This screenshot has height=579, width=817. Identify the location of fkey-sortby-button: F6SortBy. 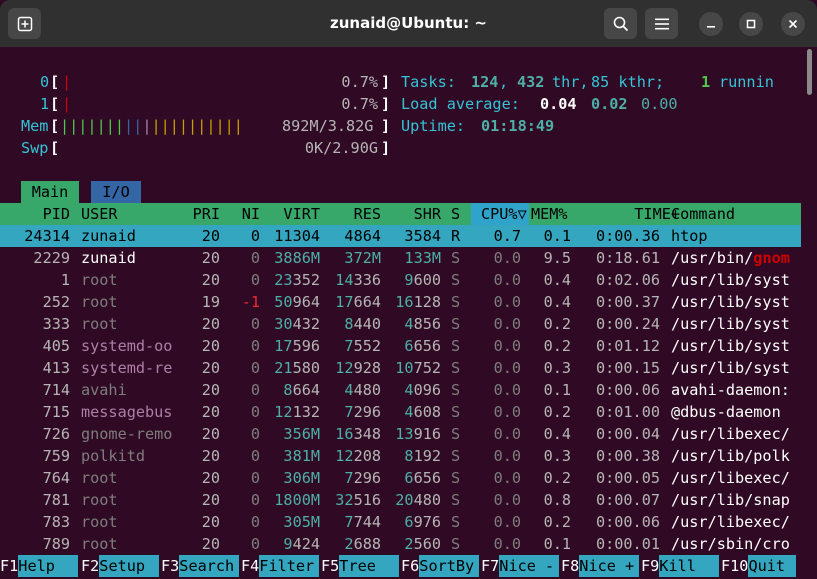
(440, 566).